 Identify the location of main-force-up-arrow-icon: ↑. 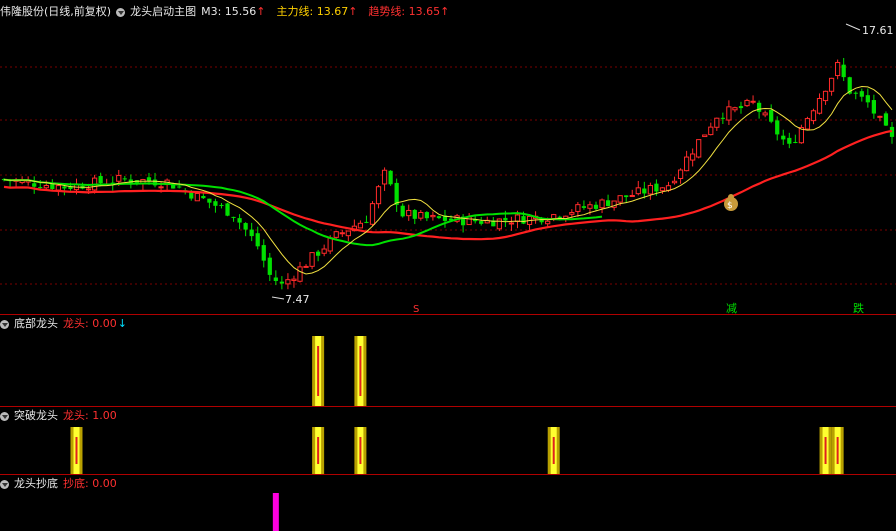
(353, 11).